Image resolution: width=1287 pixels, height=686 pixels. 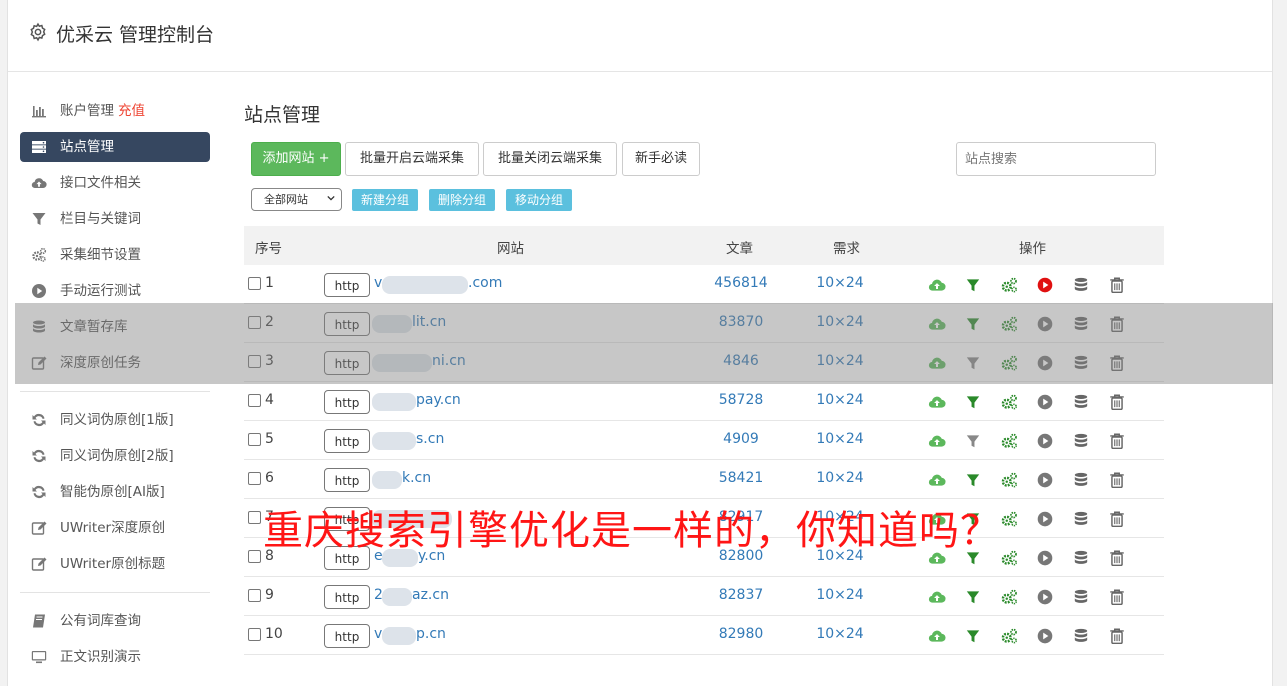 What do you see at coordinates (115, 456) in the screenshot?
I see `sidebar-item-synonym-v2: 同义词伪原创[2版]` at bounding box center [115, 456].